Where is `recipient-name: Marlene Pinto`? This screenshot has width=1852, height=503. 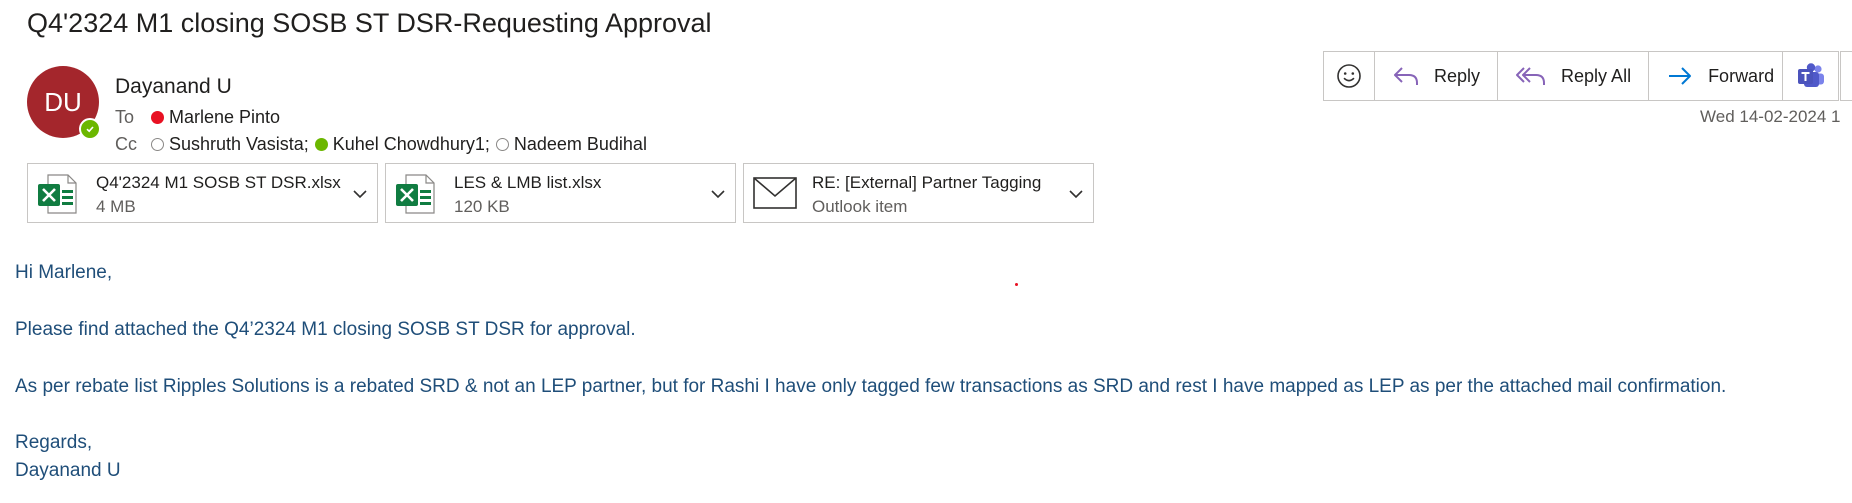
recipient-name: Marlene Pinto is located at coordinates (225, 116).